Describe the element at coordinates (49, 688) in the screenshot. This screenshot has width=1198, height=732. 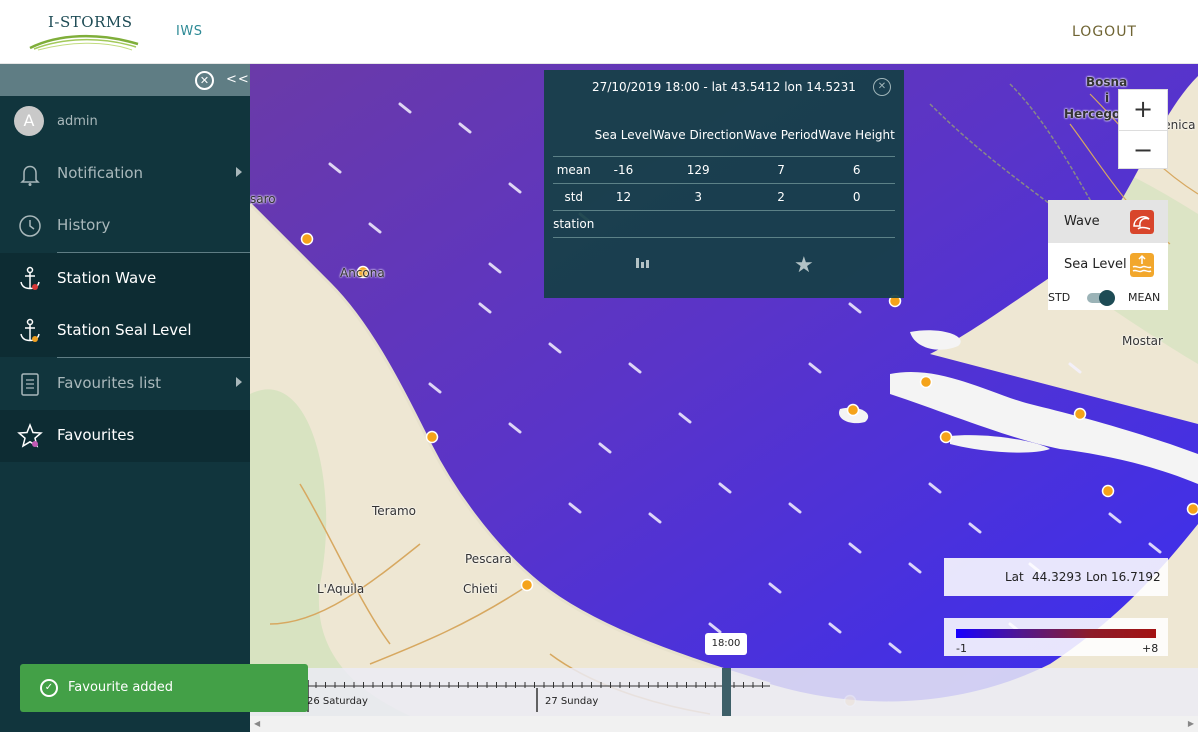
I see `check-icon: ✓` at that location.